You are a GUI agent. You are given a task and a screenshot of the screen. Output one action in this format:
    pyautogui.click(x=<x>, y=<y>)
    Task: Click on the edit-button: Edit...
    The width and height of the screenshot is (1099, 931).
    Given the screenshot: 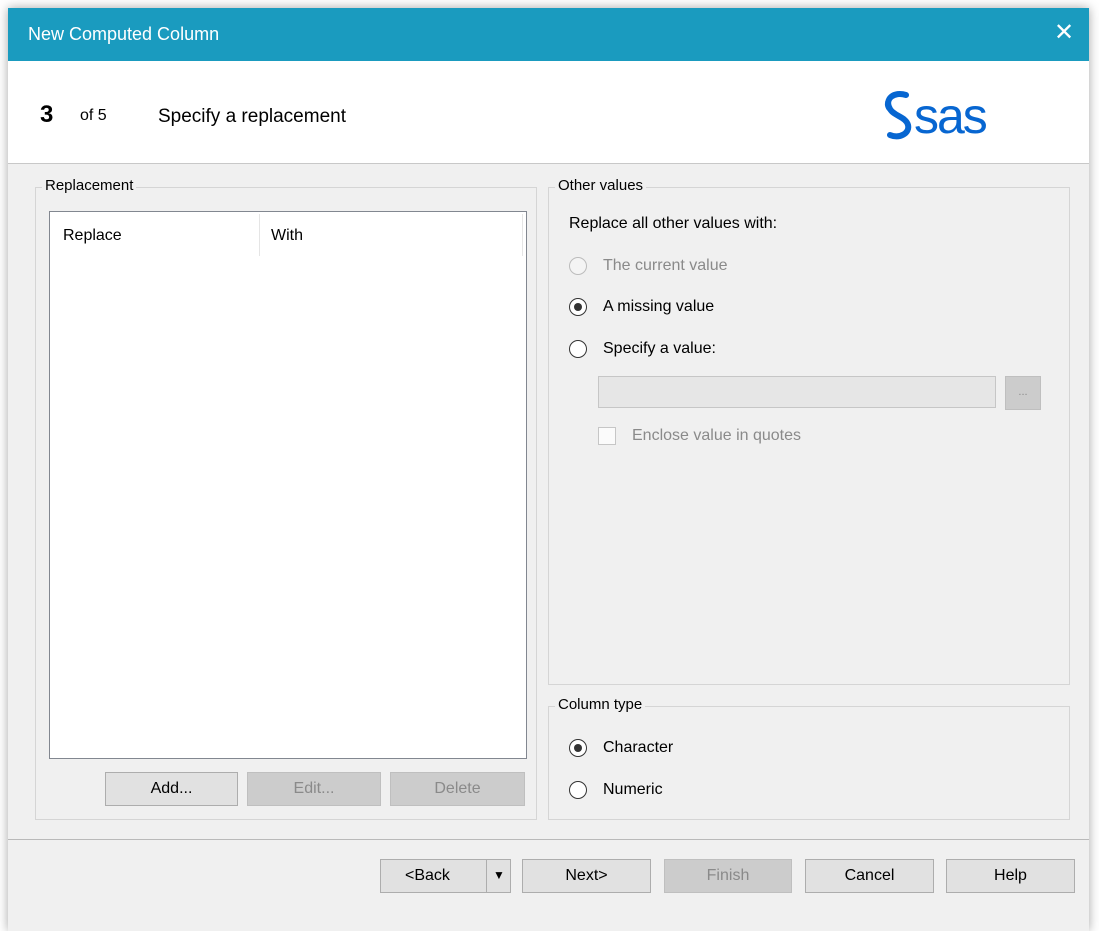 What is the action you would take?
    pyautogui.click(x=314, y=789)
    